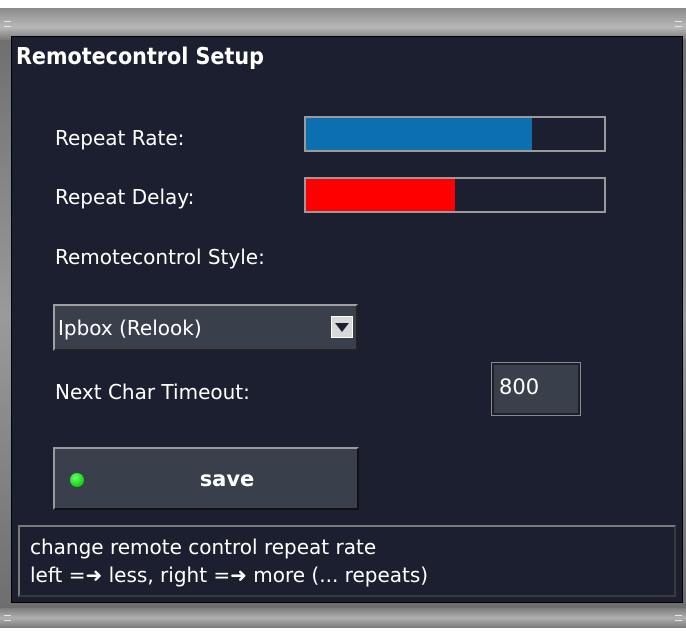 This screenshot has height=633, width=686. What do you see at coordinates (343, 618) in the screenshot?
I see `window-footer` at bounding box center [343, 618].